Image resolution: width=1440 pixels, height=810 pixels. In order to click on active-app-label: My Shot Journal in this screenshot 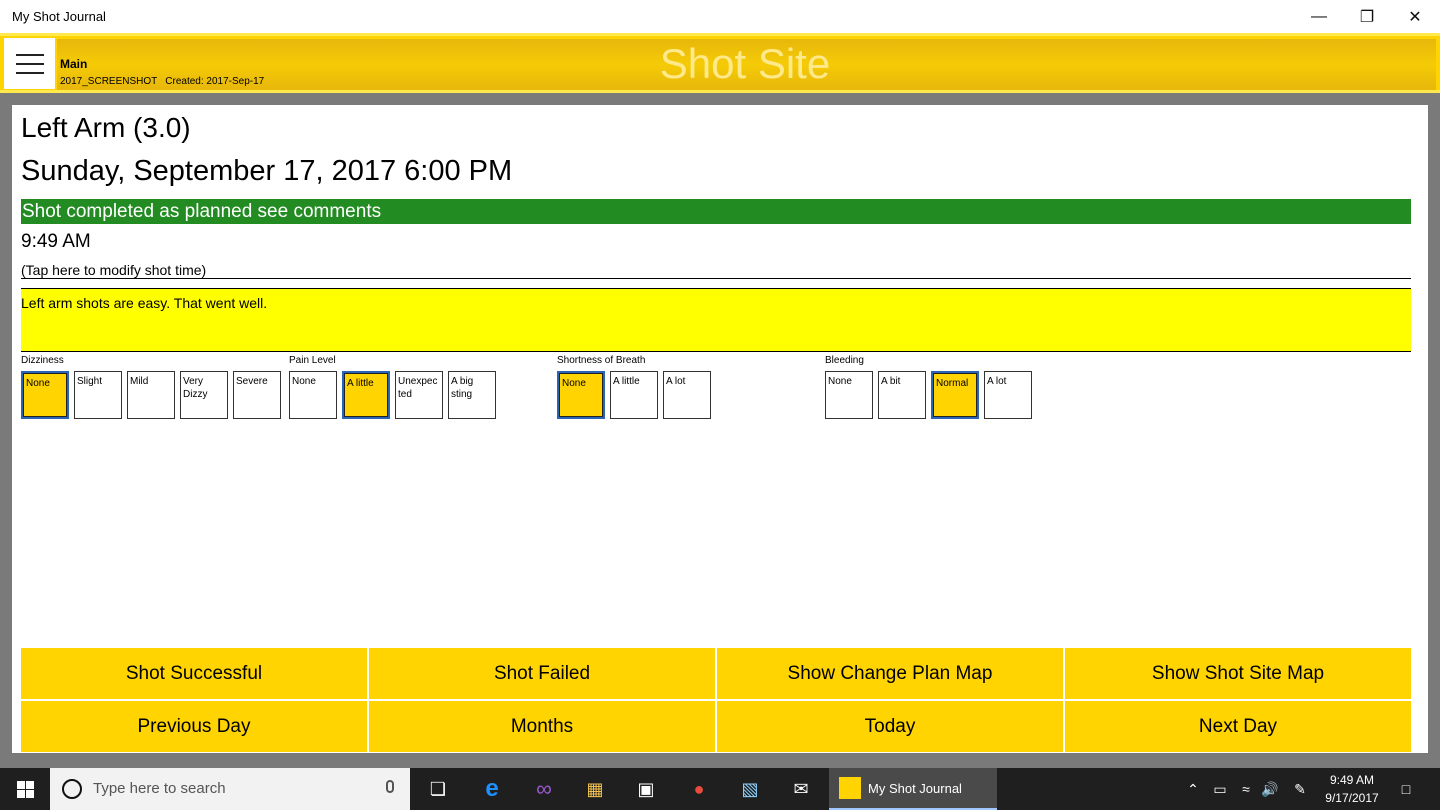, I will do `click(915, 788)`.